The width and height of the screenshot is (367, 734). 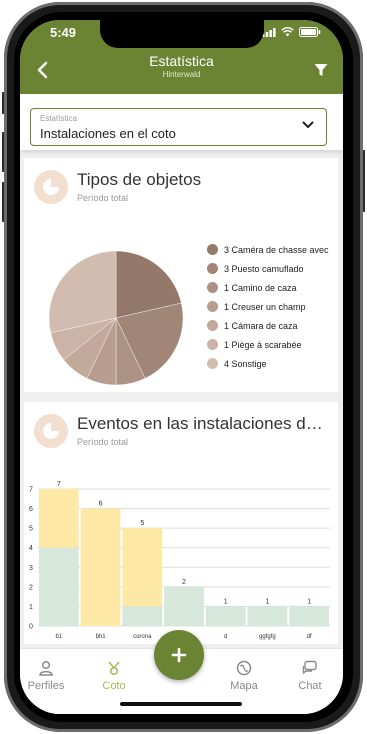 I want to click on battery-icon, so click(x=310, y=32).